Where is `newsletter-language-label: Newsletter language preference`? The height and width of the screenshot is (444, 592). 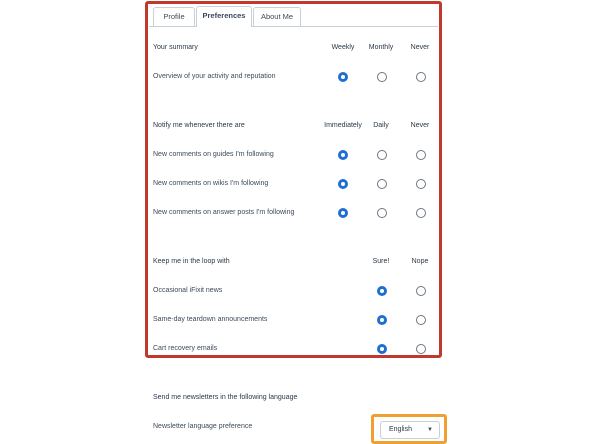
newsletter-language-label: Newsletter language preference is located at coordinates (203, 426).